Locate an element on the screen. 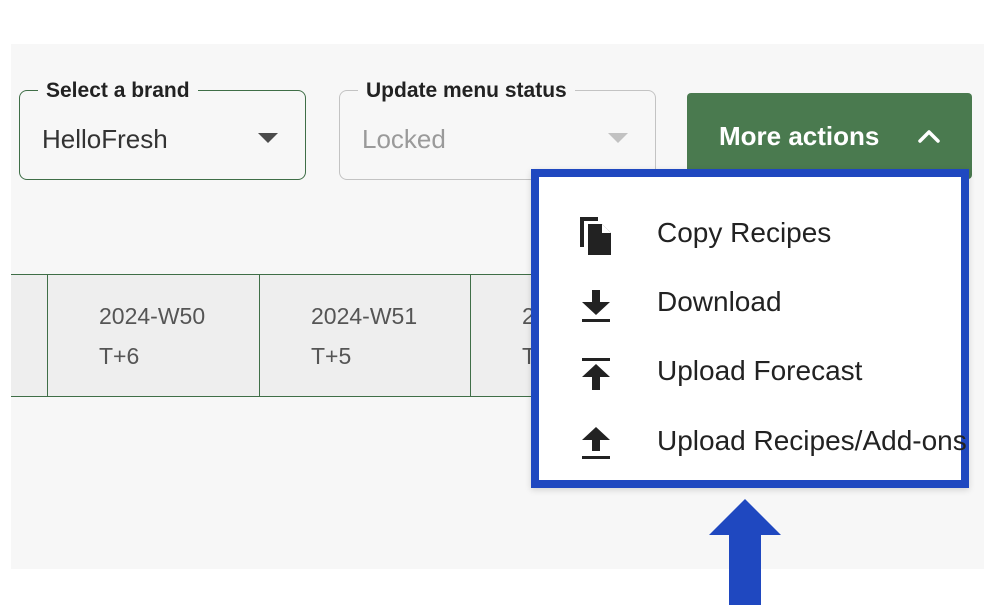 The width and height of the screenshot is (984, 605). week-header-row: 2024-W50 T+6 2024-W51 T+5 2 T is located at coordinates (291, 335).